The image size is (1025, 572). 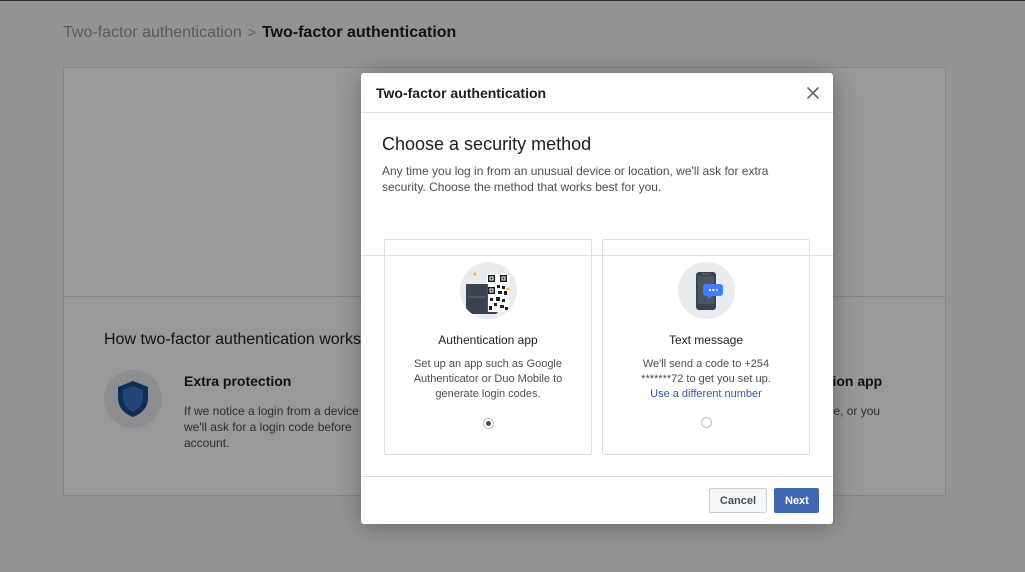 I want to click on radio-authentication-app, so click(x=488, y=423).